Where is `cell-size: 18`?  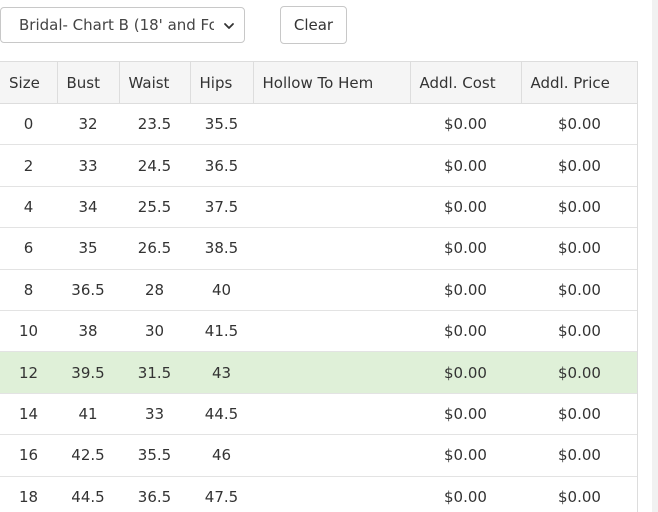 cell-size: 18 is located at coordinates (28, 494).